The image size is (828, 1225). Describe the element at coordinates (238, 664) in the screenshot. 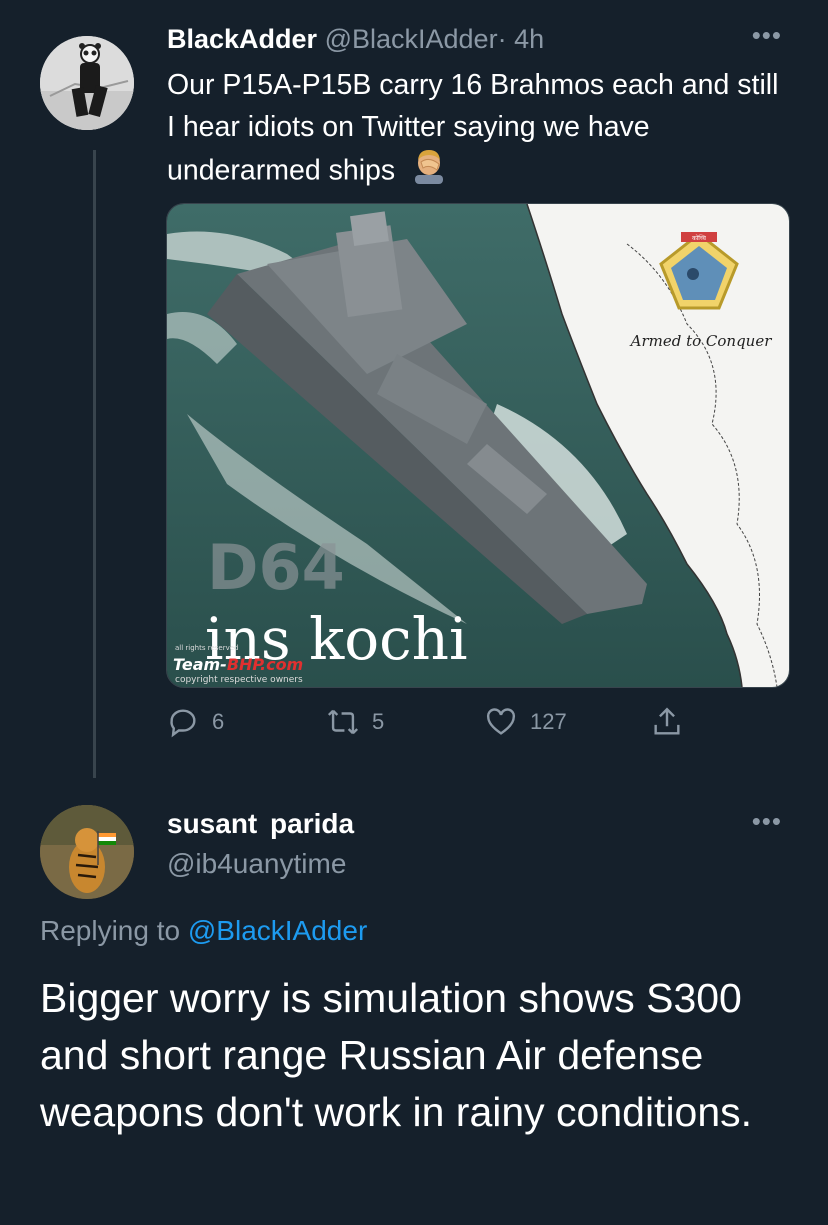

I see `watermark-brand: Team-BHP.com` at that location.